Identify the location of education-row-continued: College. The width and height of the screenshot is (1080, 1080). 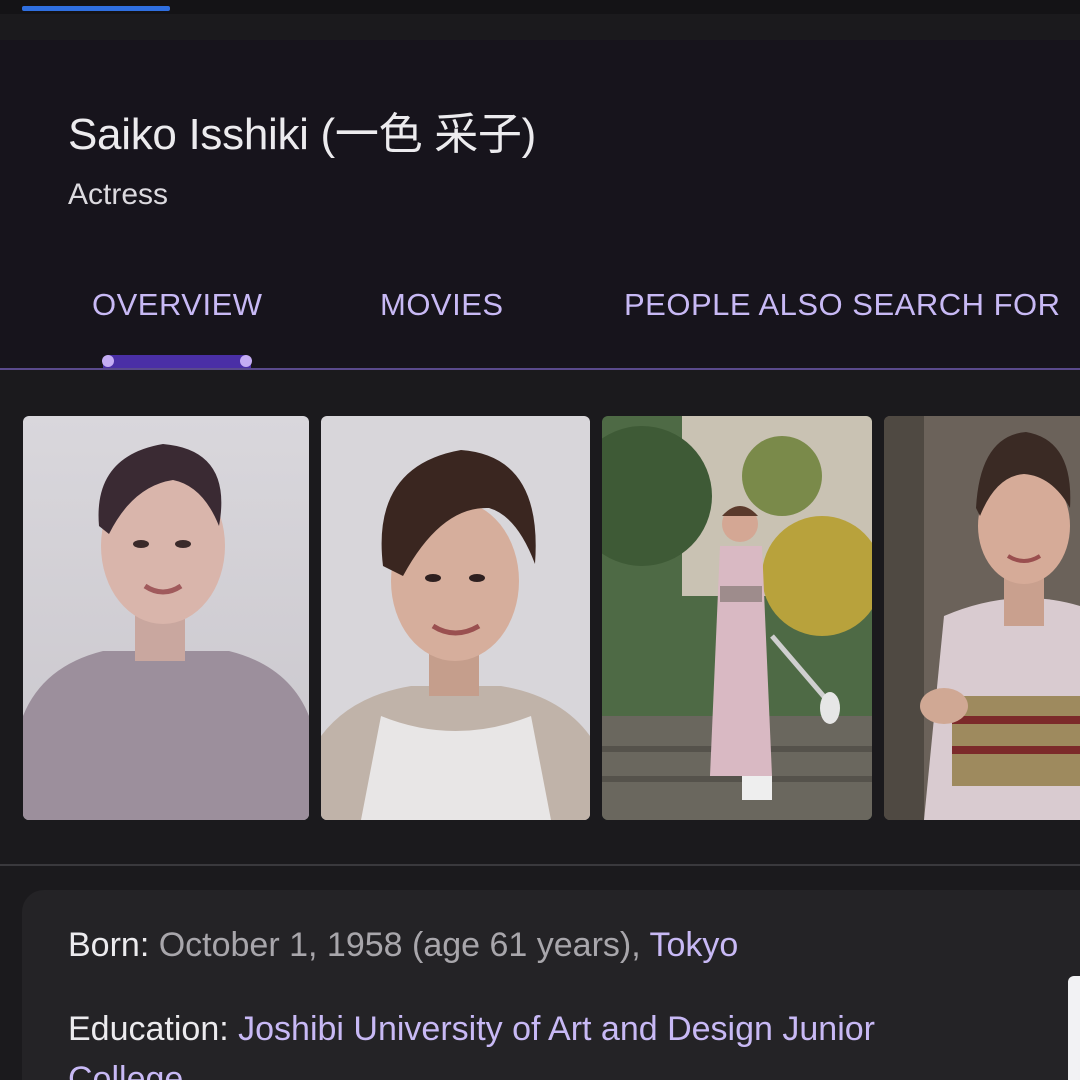
(125, 1070).